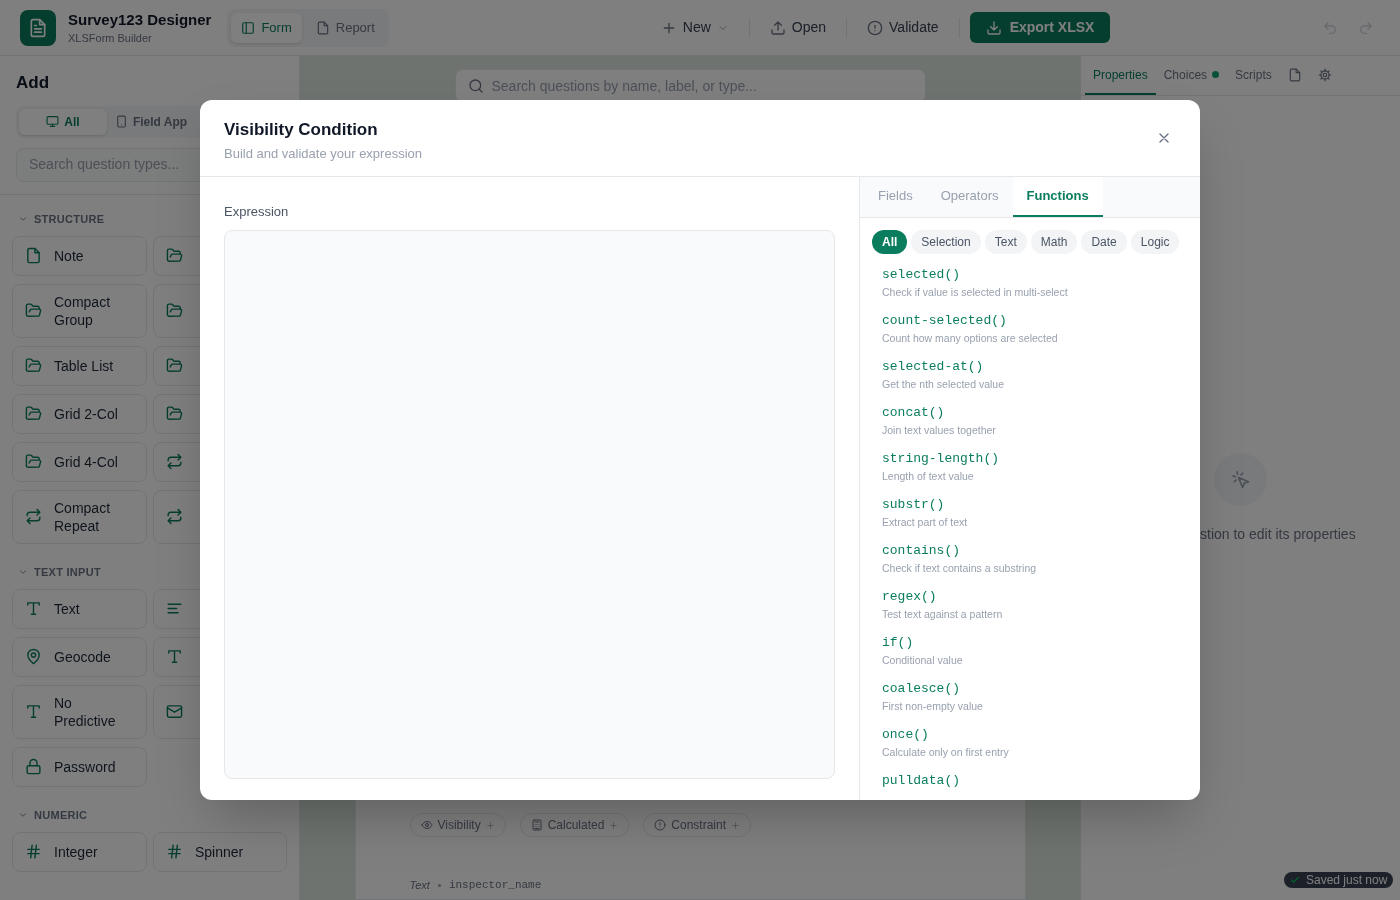  I want to click on function-name: substr(), so click(913, 505).